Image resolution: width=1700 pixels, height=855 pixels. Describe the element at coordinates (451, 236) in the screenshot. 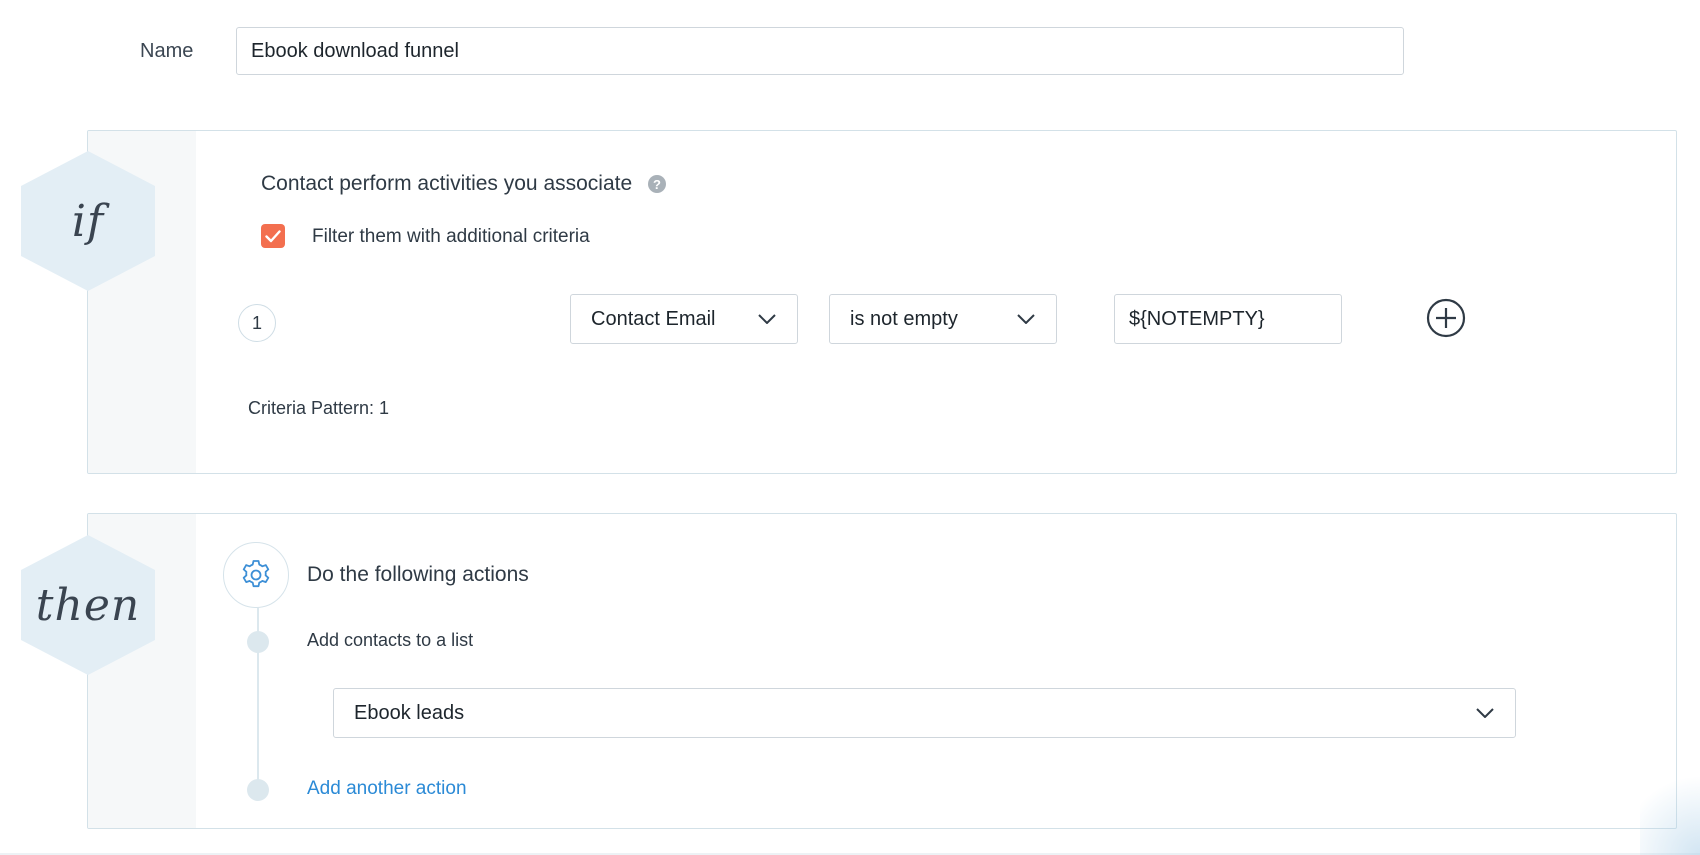

I see `filter-criteria-label: Filter them with additional criteria` at that location.